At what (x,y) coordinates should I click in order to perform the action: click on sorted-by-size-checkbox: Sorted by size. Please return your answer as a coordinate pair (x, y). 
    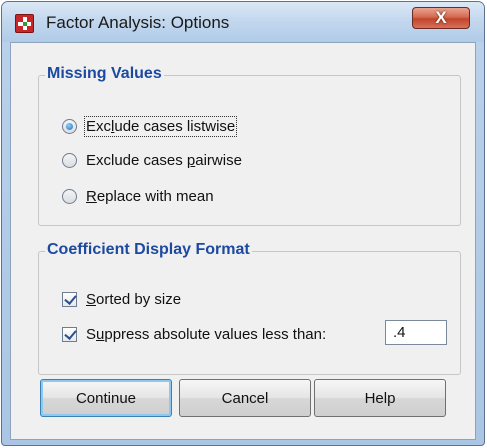
    Looking at the image, I should click on (121, 299).